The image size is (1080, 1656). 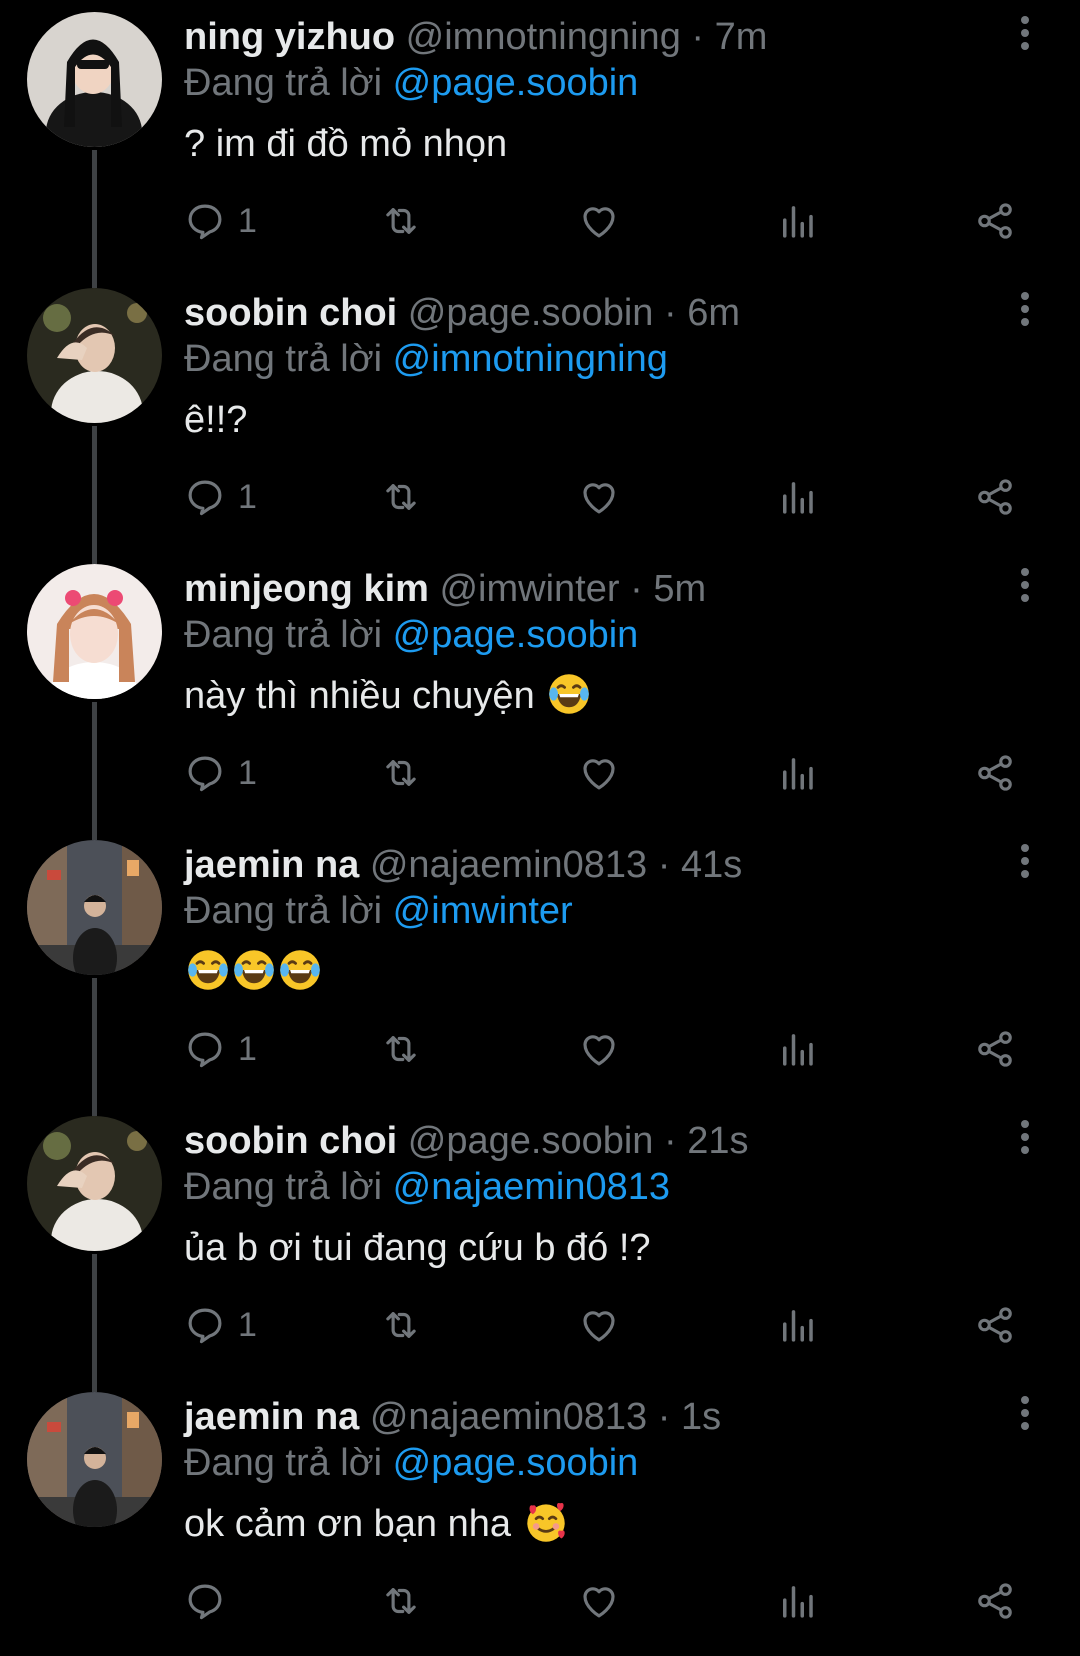 I want to click on timestamp: 1s, so click(x=701, y=1417).